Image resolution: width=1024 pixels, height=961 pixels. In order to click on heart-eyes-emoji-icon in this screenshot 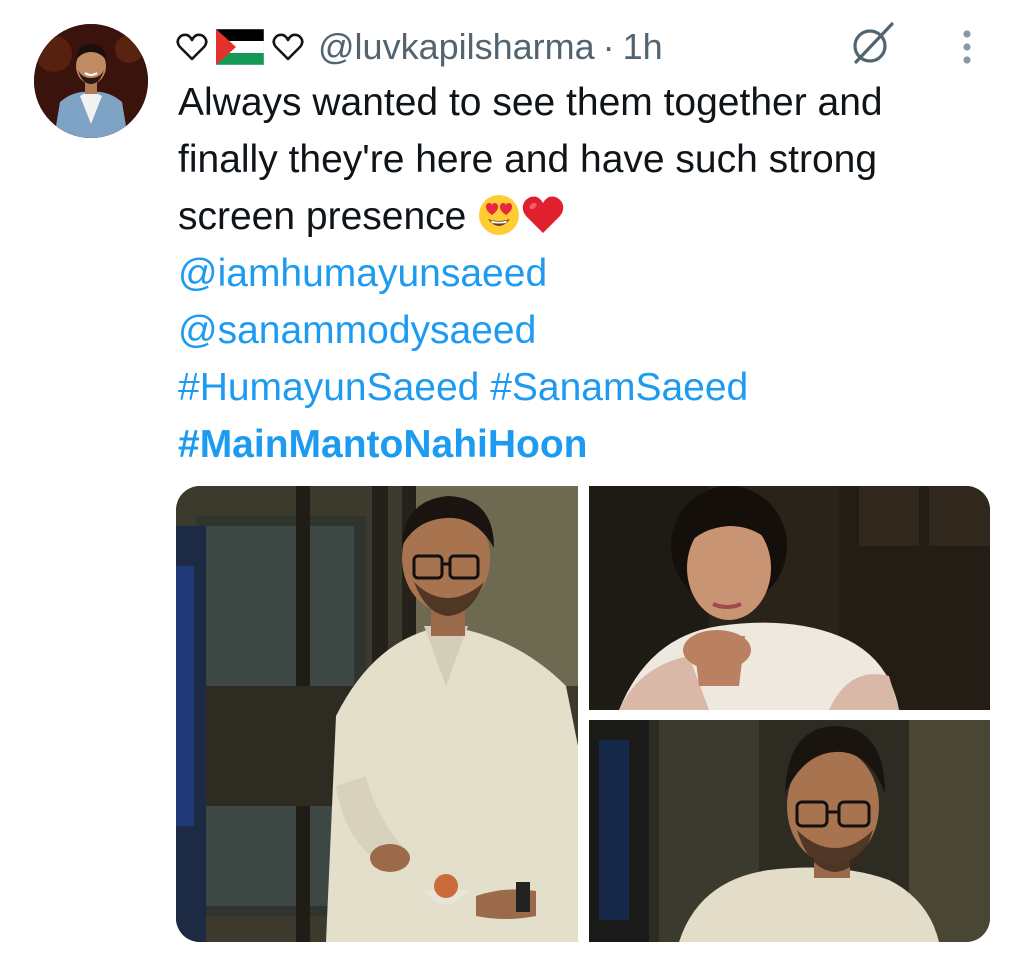, I will do `click(499, 215)`.